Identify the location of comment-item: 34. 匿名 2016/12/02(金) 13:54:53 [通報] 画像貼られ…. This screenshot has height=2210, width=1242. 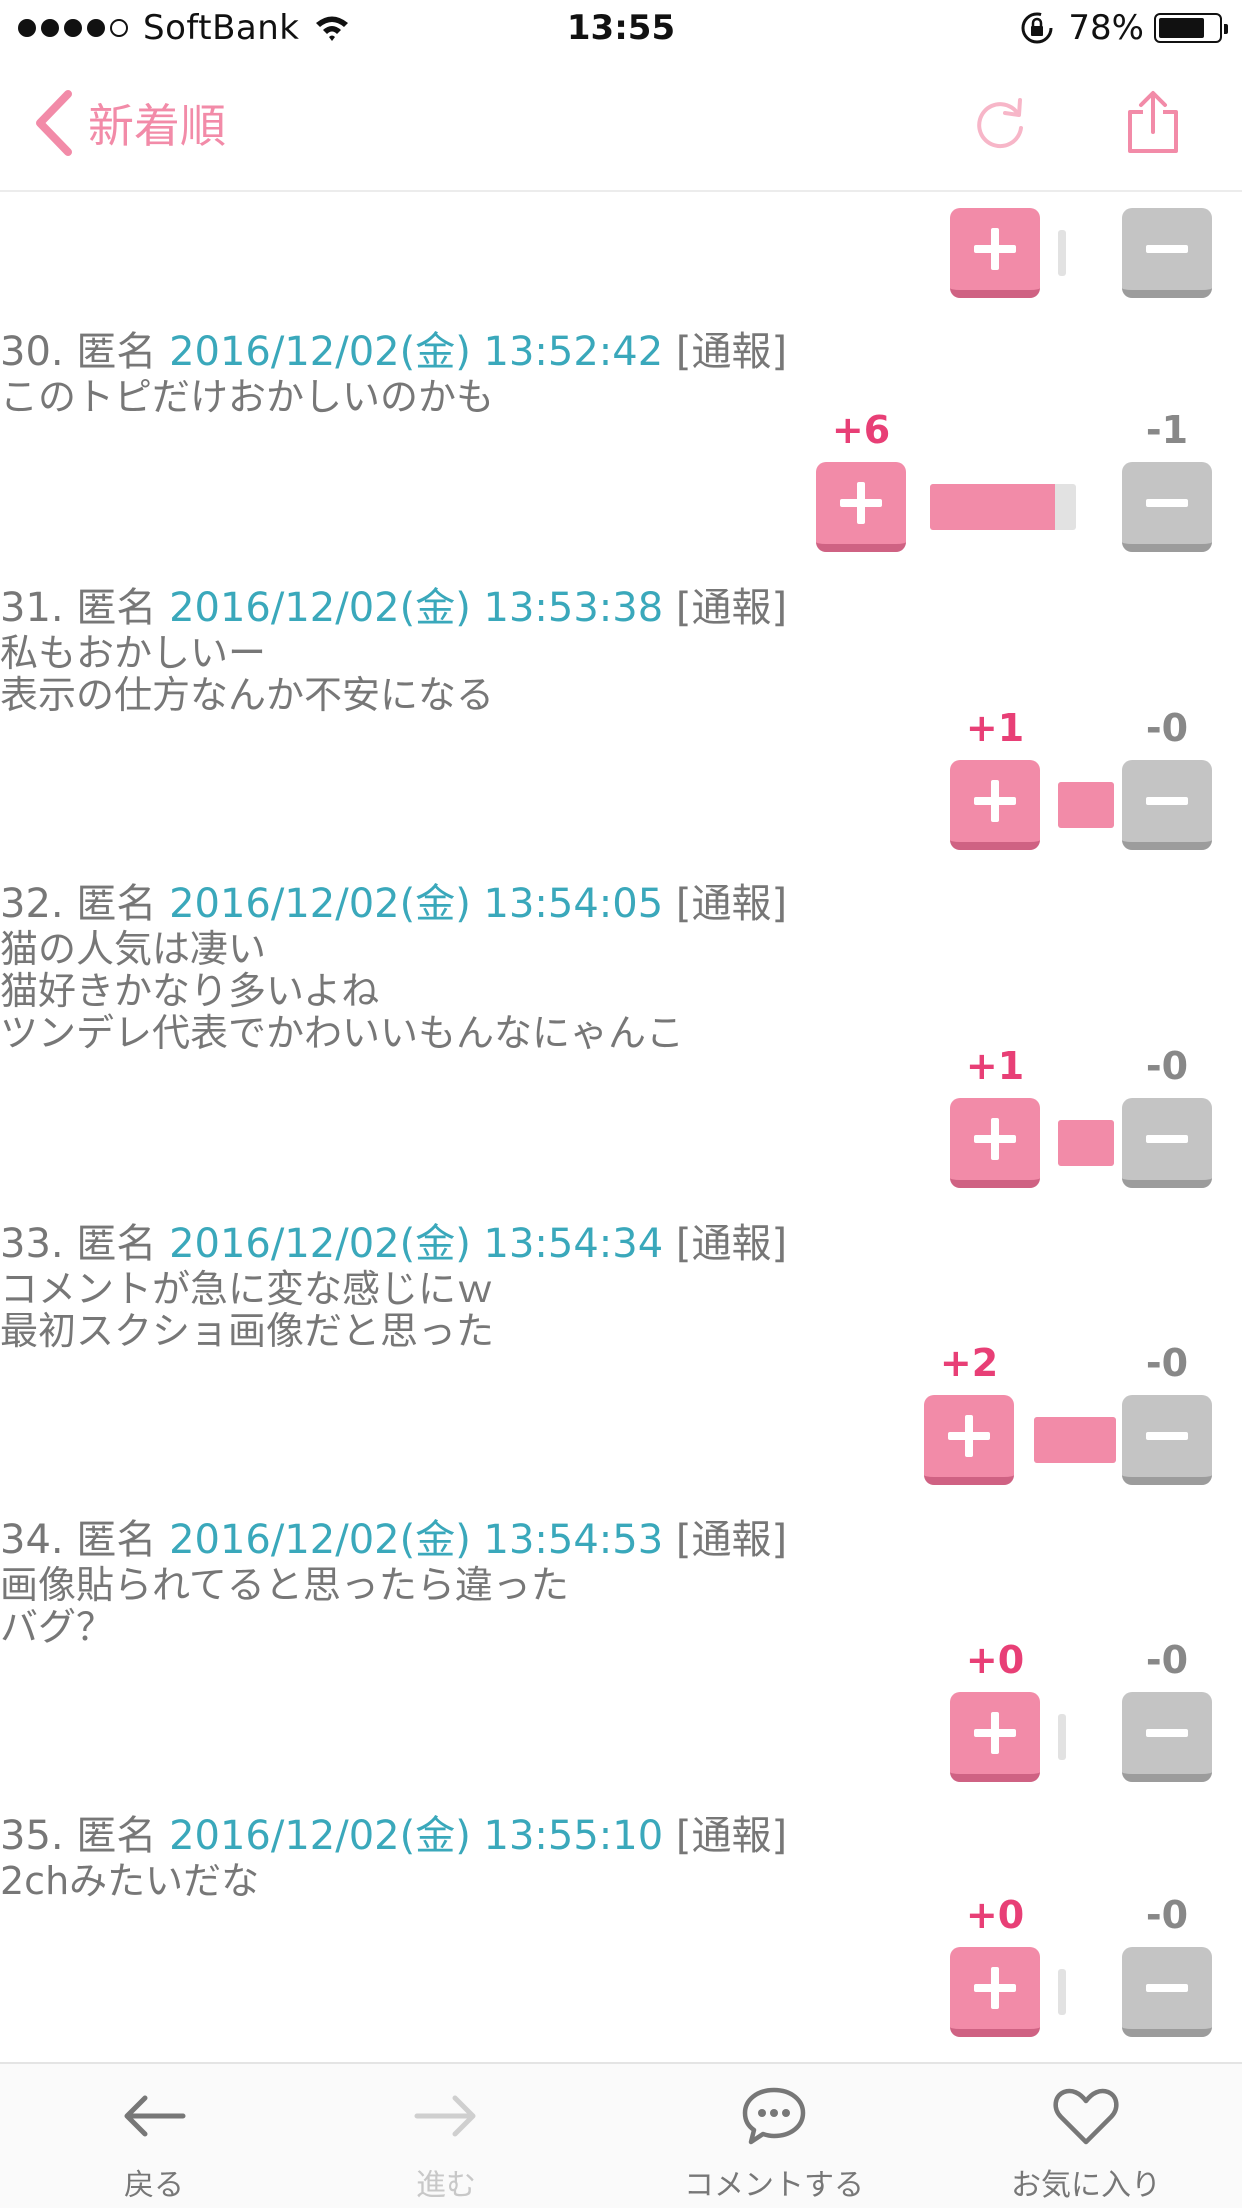
(621, 1582).